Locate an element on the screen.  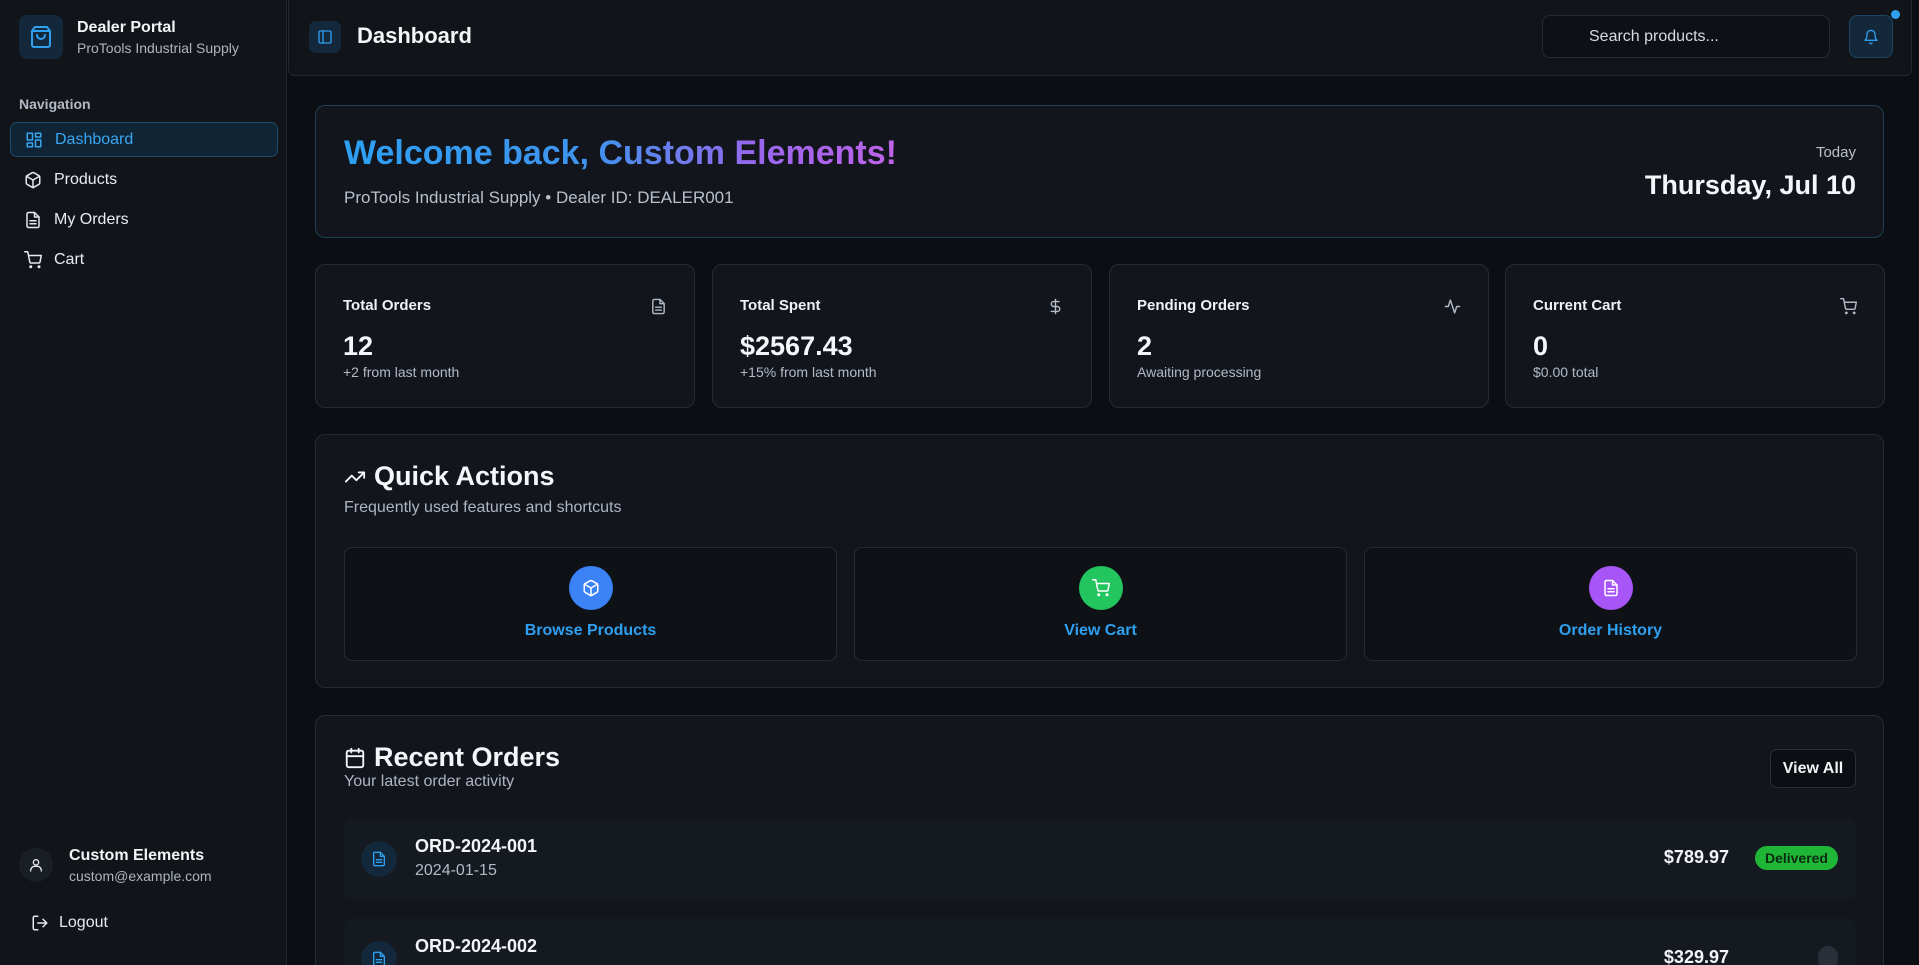
view-cart-button: View Cart is located at coordinates (1100, 604).